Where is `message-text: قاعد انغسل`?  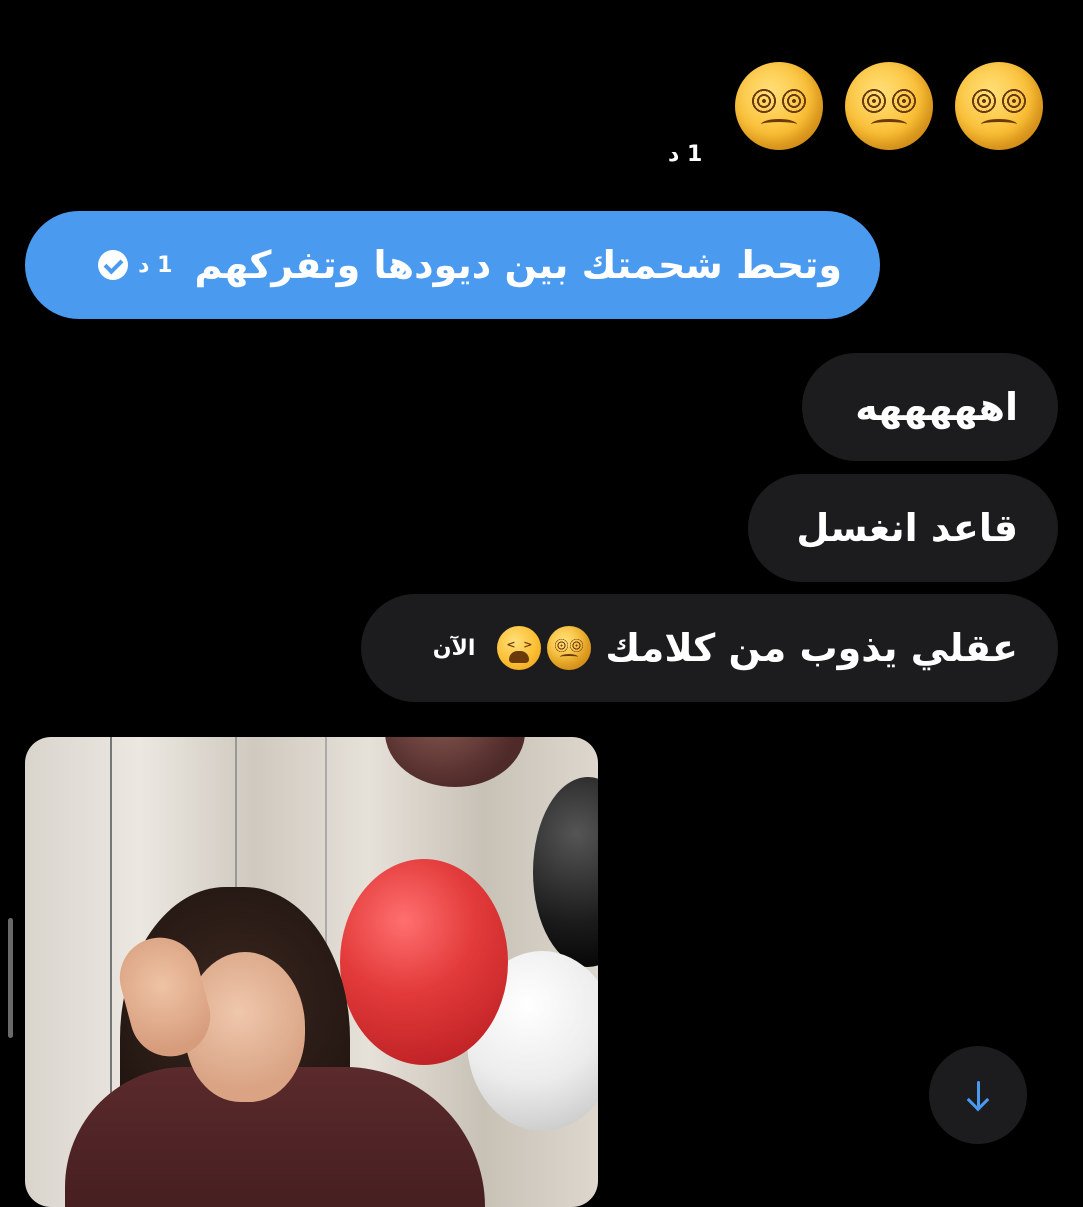
message-text: قاعد انغسل is located at coordinates (907, 528).